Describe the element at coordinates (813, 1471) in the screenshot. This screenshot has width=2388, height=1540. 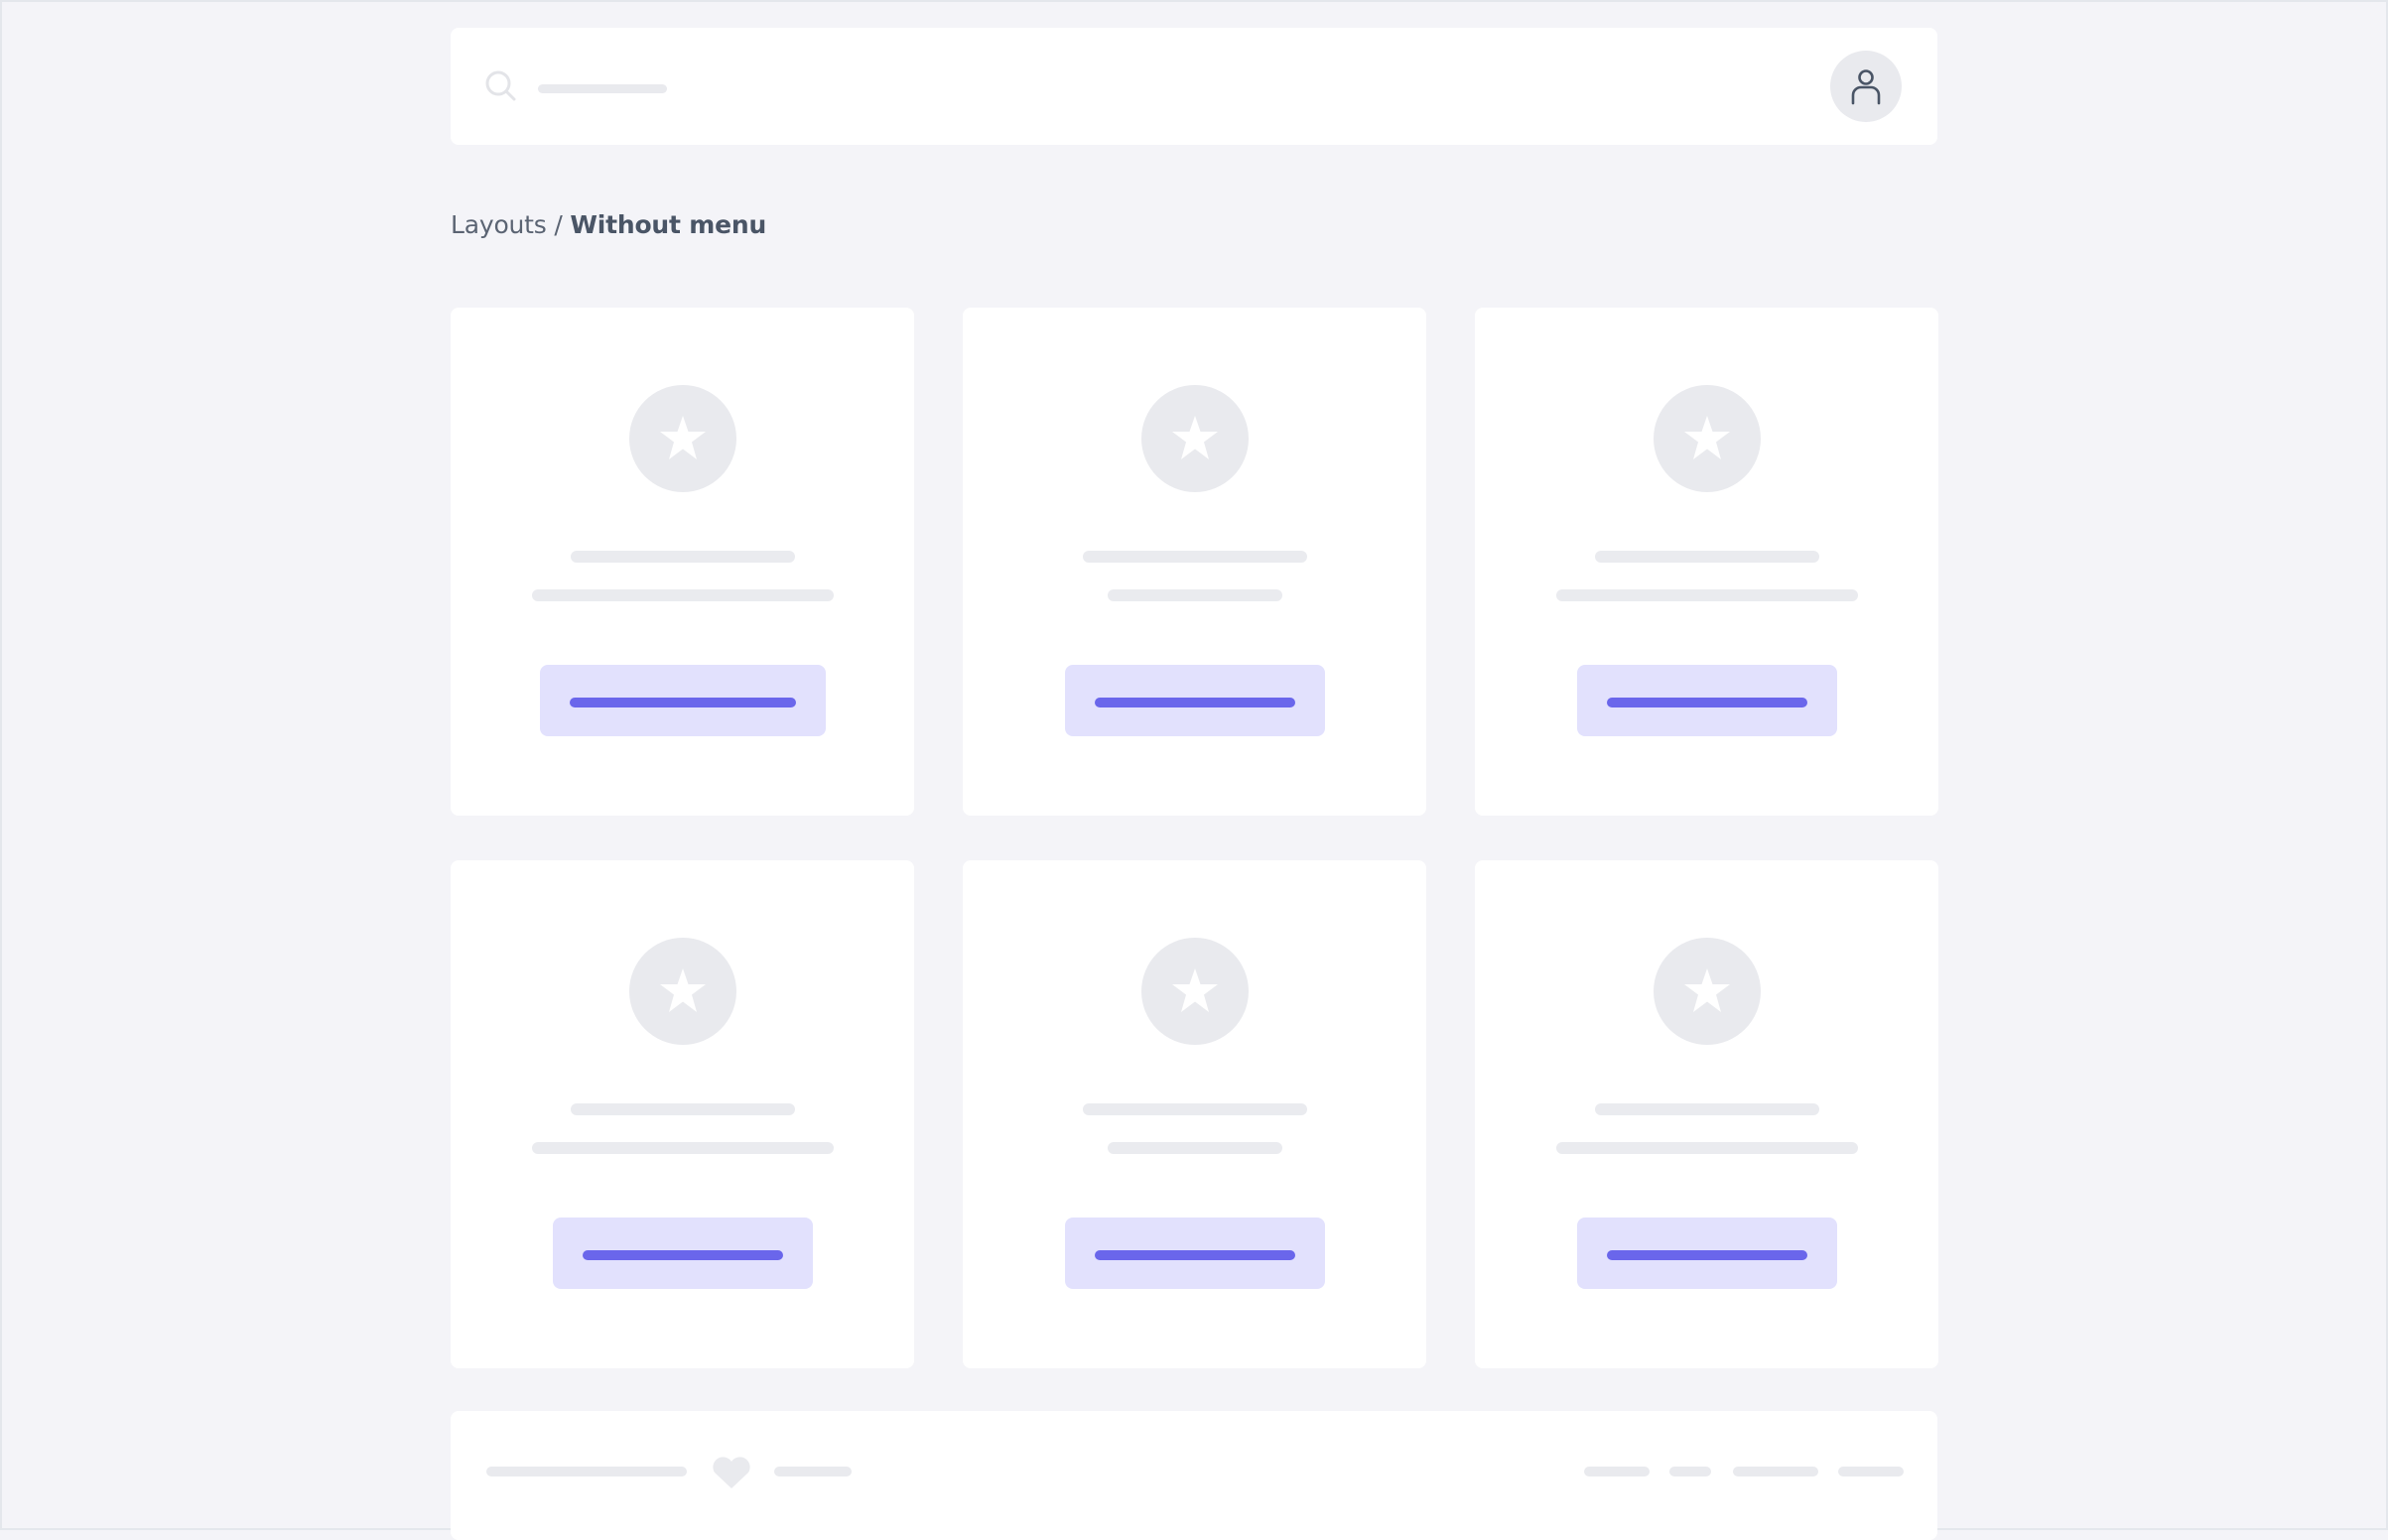
I see `footer-text-placeholder` at that location.